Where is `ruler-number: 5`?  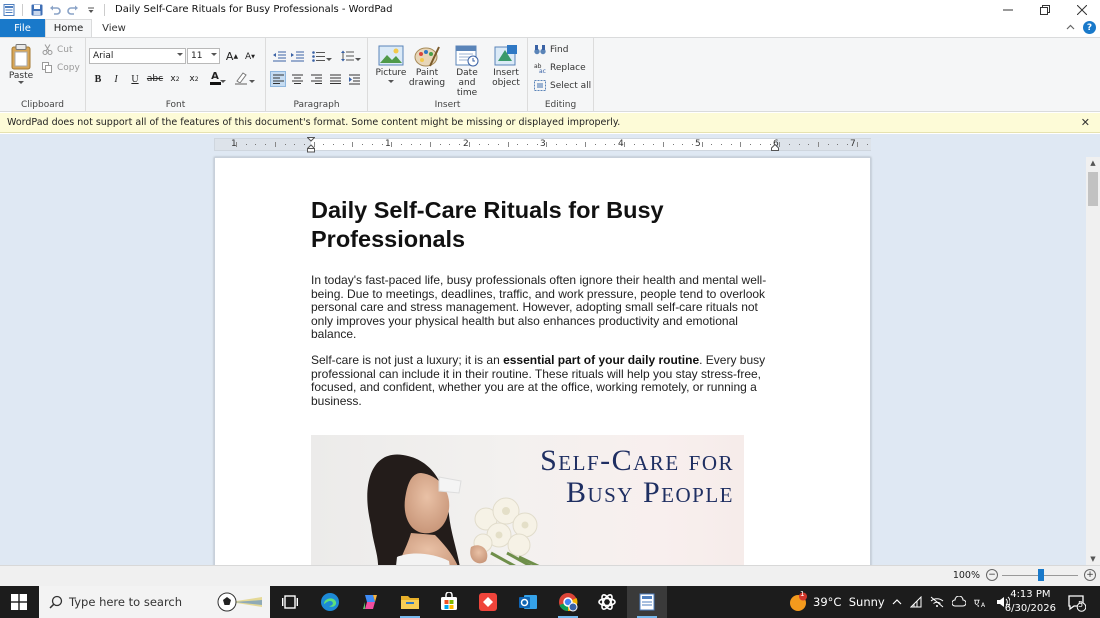 ruler-number: 5 is located at coordinates (698, 144).